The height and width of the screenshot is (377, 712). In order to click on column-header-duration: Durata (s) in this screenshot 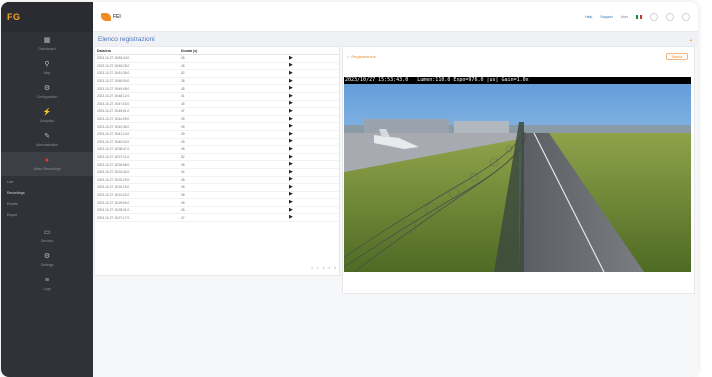, I will do `click(235, 51)`.